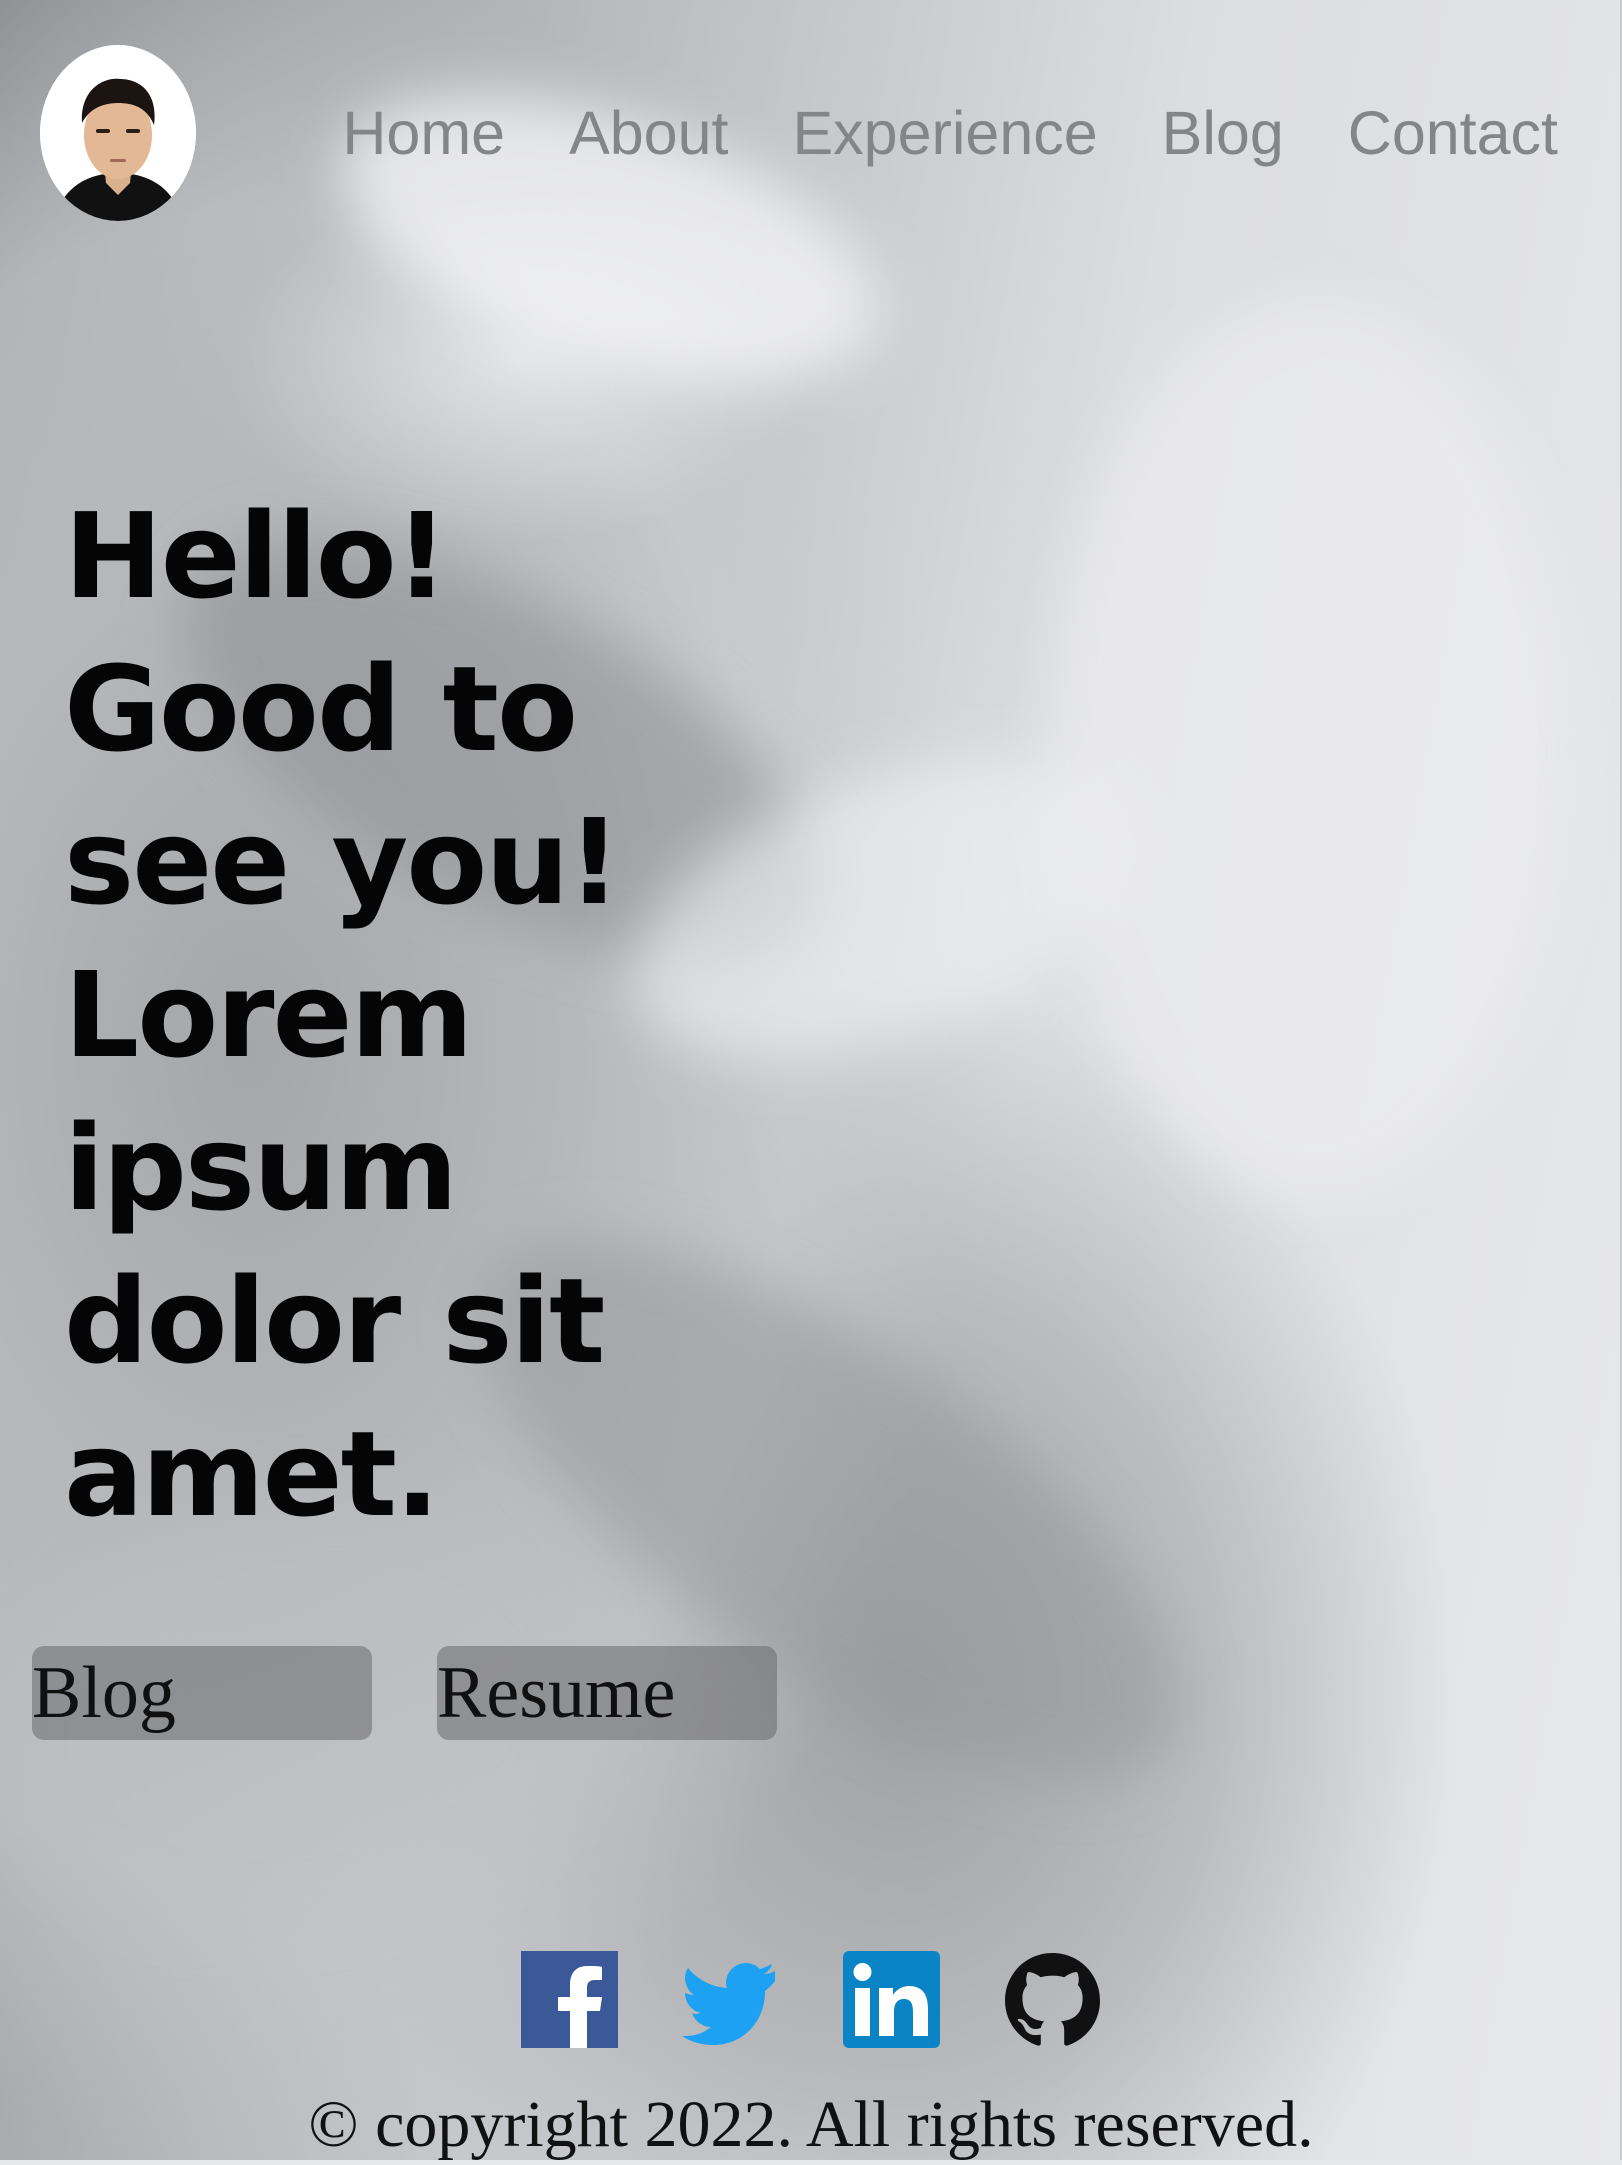 This screenshot has height=2165, width=1622. I want to click on avatar, so click(118, 133).